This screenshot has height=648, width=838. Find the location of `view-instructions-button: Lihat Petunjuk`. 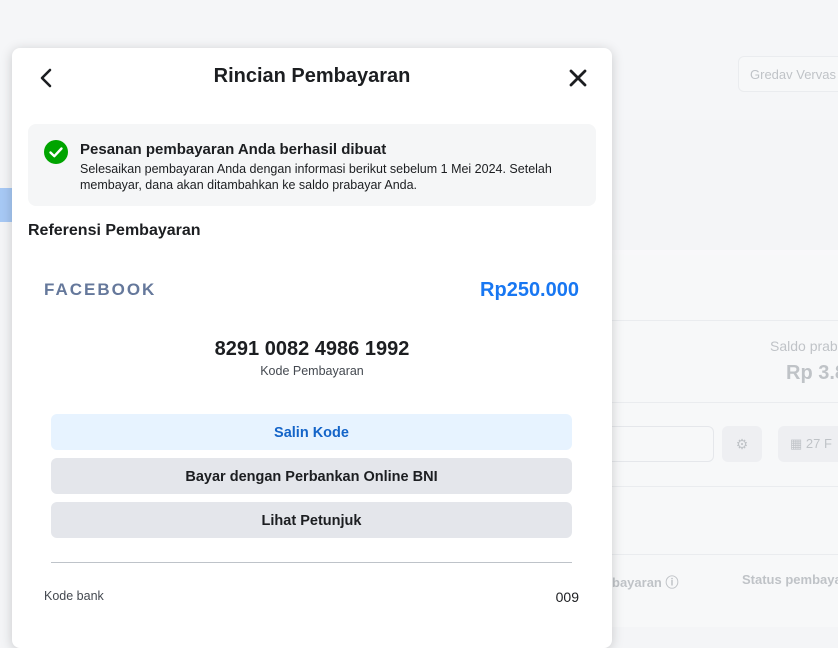

view-instructions-button: Lihat Petunjuk is located at coordinates (311, 520).